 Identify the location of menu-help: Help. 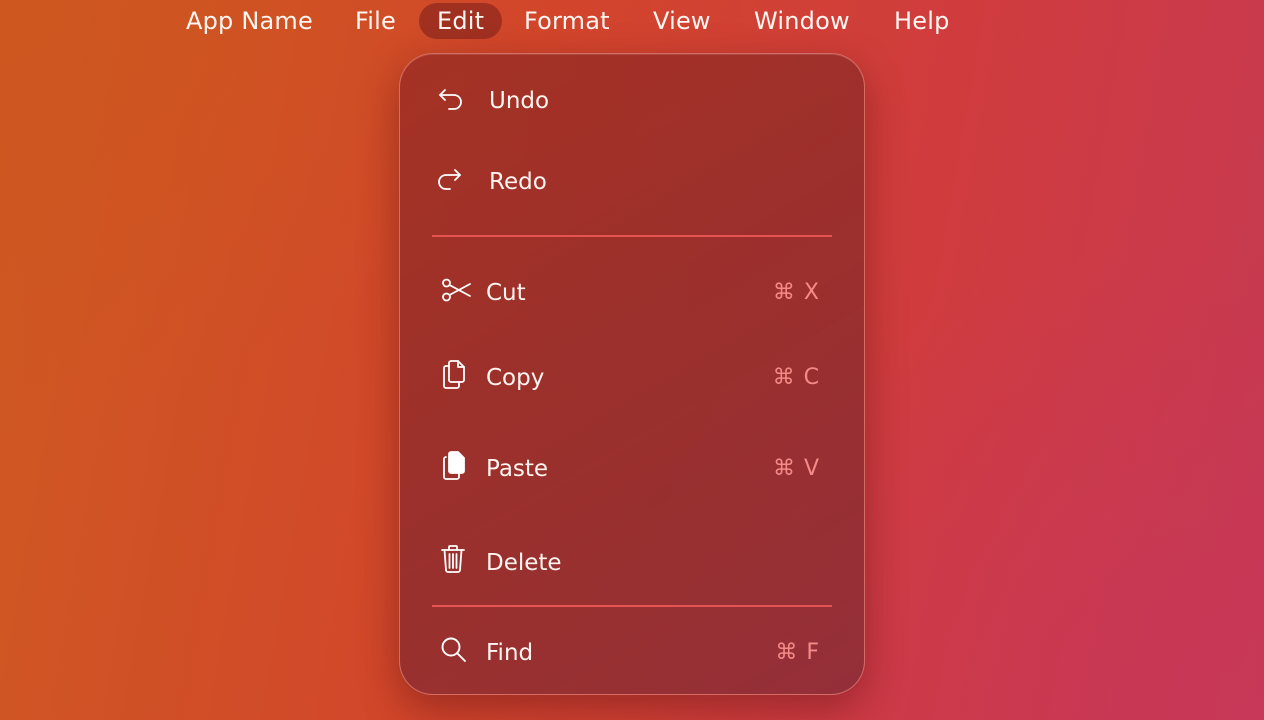
(922, 21).